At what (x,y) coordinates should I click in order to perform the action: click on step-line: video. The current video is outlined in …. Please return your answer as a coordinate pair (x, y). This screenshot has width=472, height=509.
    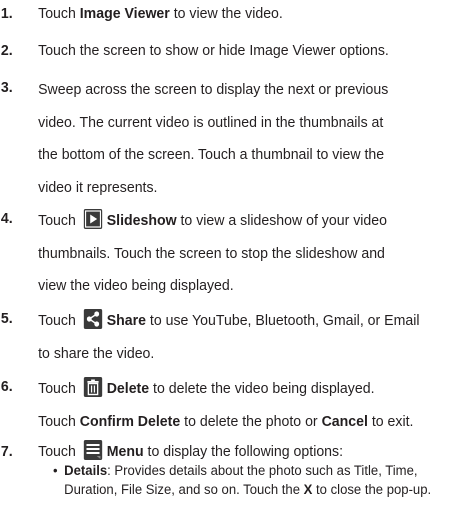
    Looking at the image, I should click on (254, 123).